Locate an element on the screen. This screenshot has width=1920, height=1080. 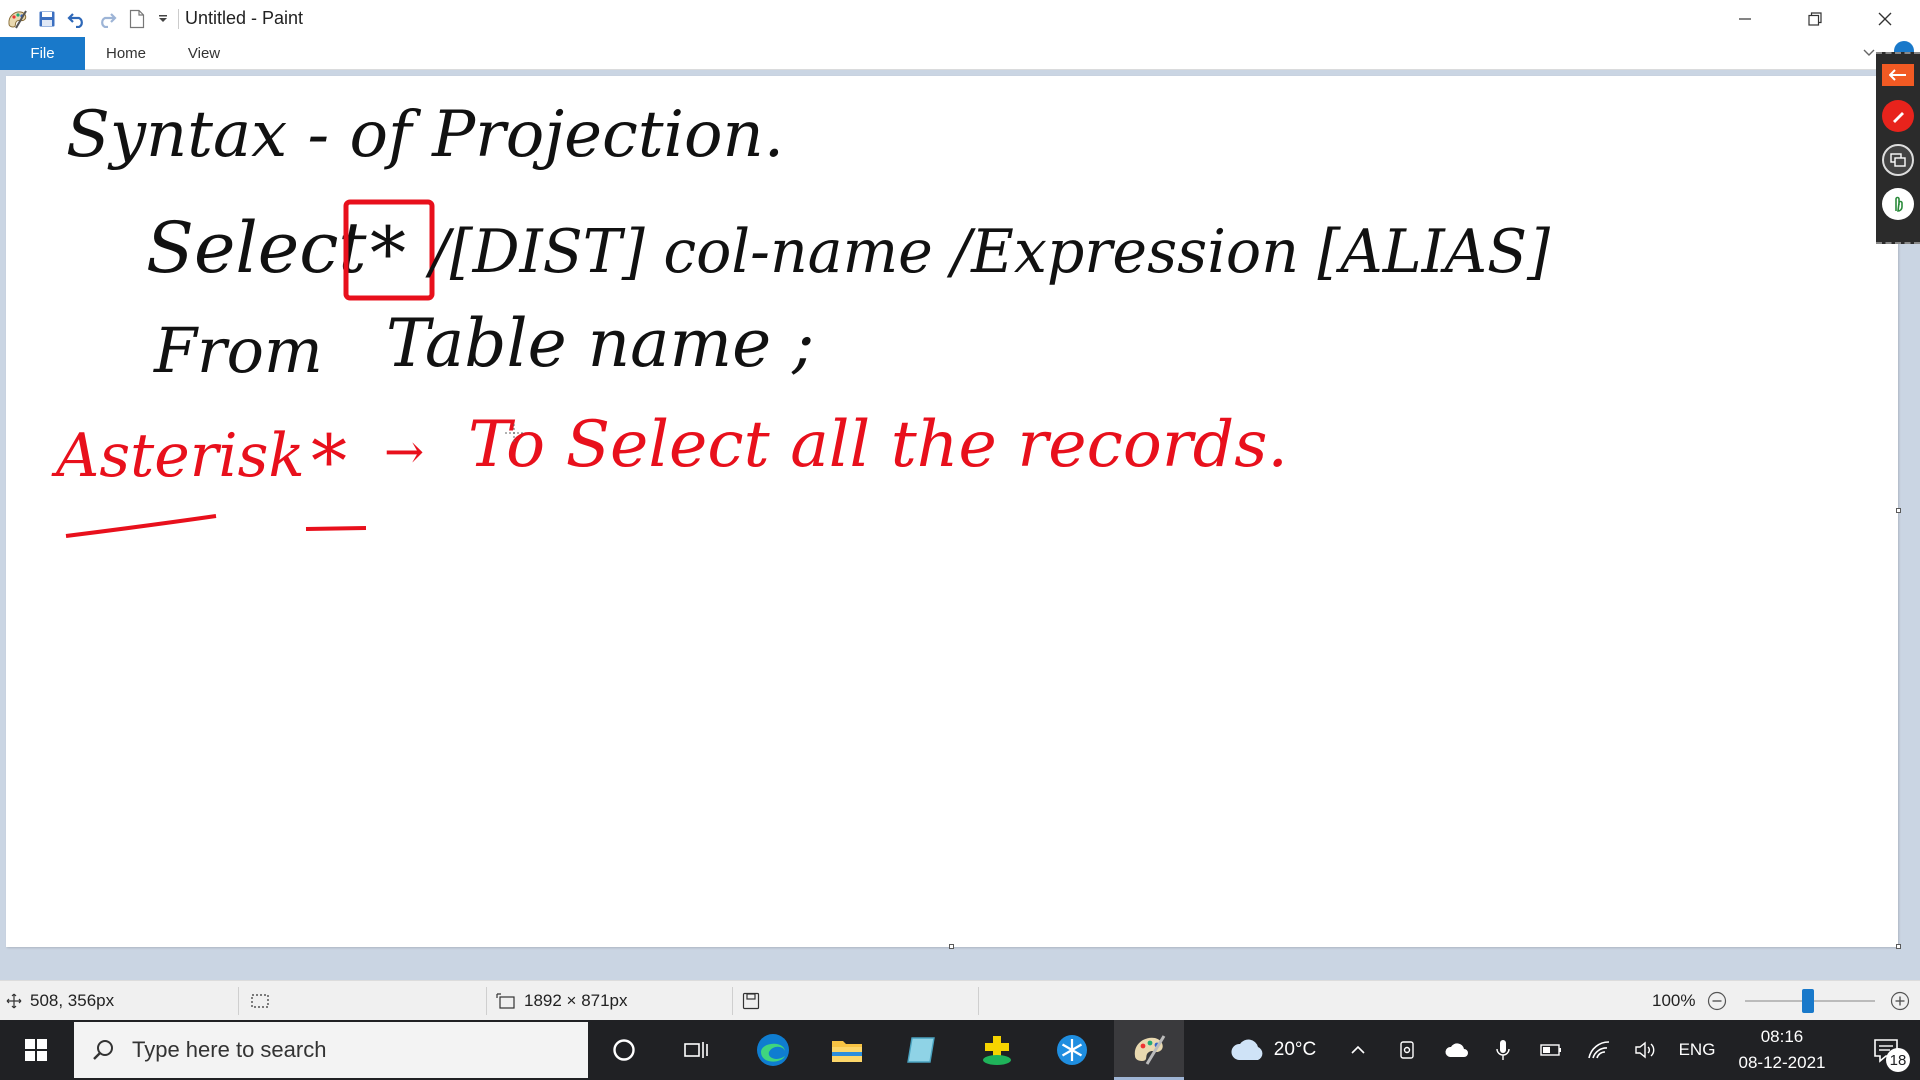
paint-app is located at coordinates (1149, 1050).